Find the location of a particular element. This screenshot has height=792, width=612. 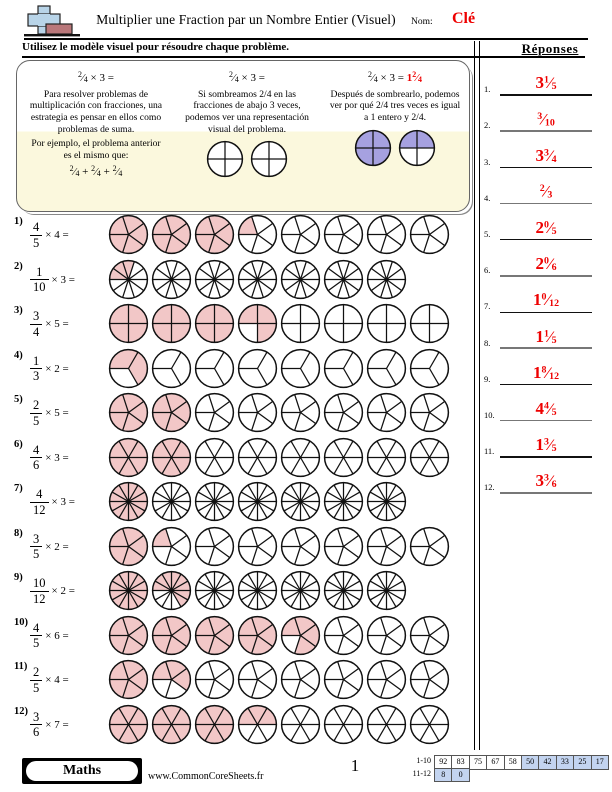

problem-number: 3) is located at coordinates (18, 310).